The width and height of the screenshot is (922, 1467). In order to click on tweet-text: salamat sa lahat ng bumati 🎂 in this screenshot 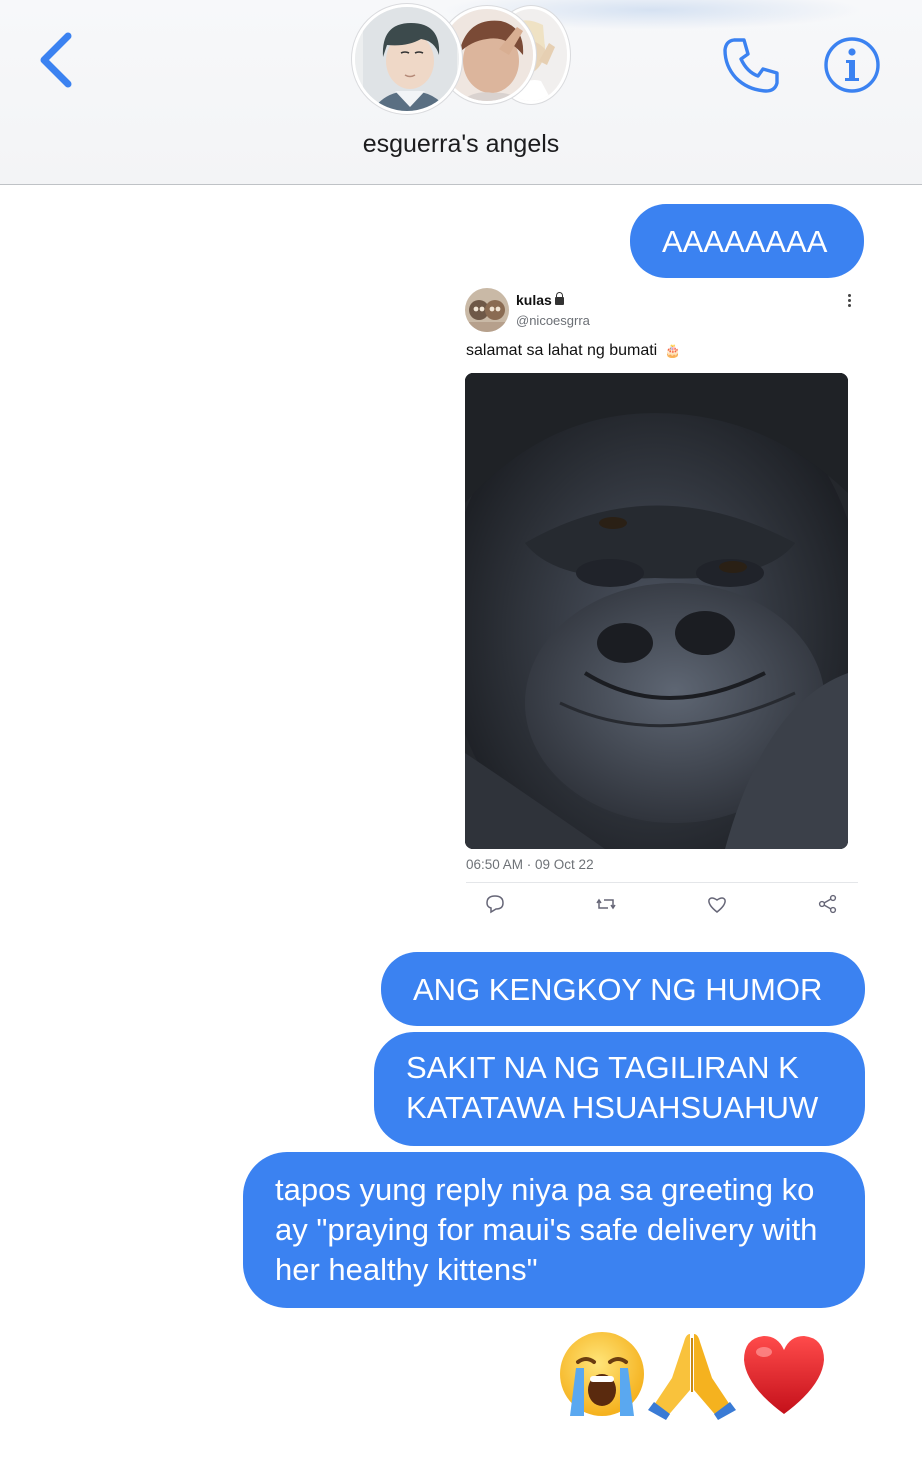, I will do `click(573, 351)`.